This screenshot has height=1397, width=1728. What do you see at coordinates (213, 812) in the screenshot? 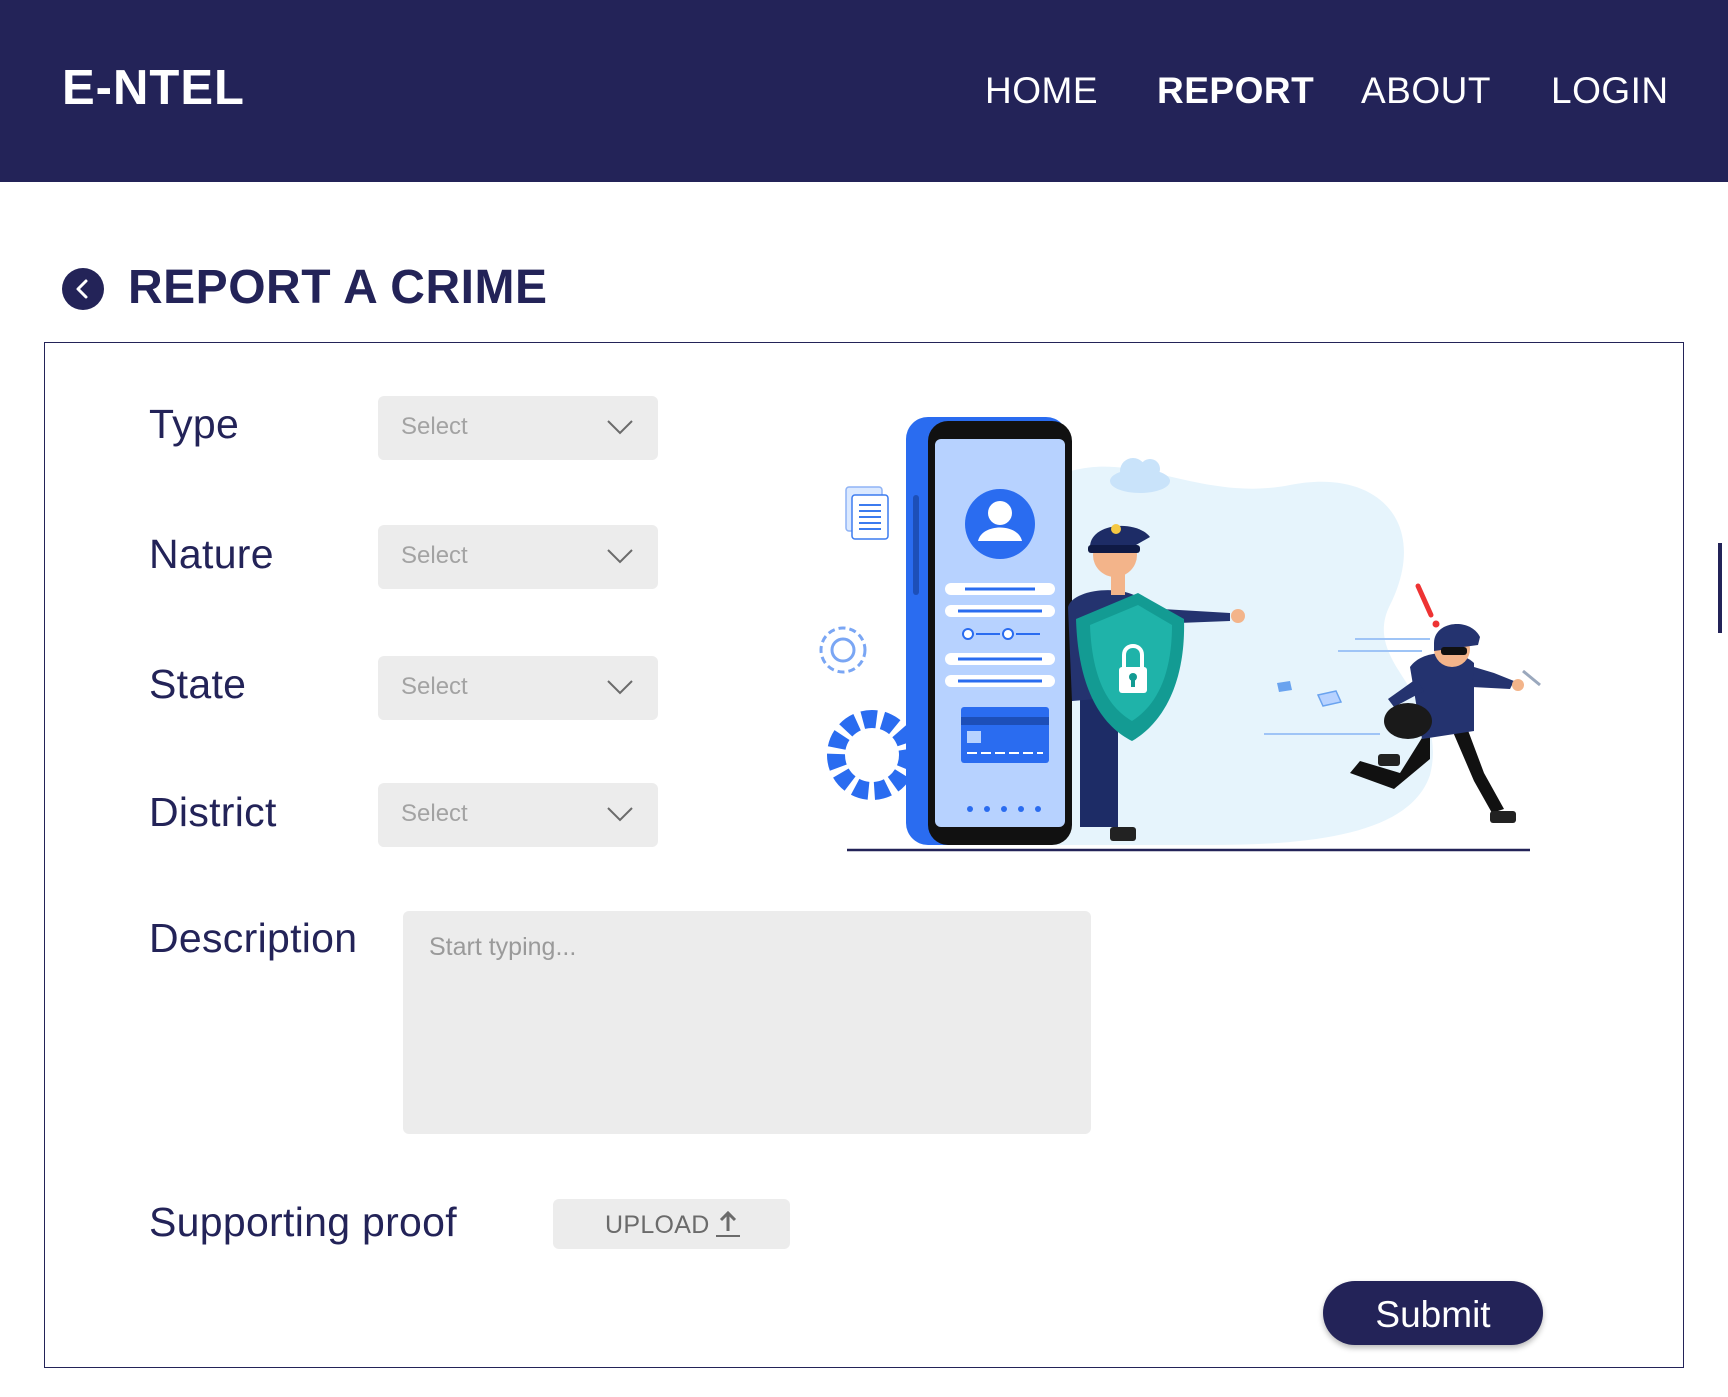
I see `district-label: District` at bounding box center [213, 812].